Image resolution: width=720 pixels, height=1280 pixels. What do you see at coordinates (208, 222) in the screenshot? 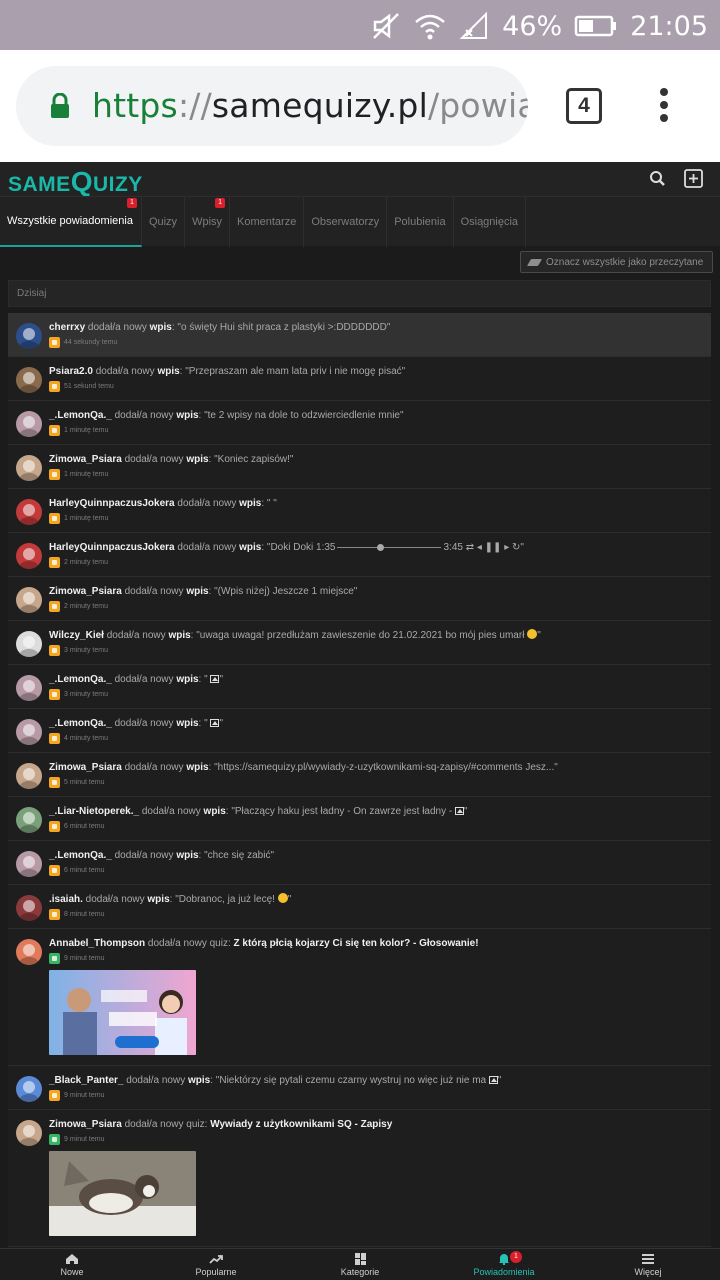
I see `tab-wpisy: Wpisy 1` at bounding box center [208, 222].